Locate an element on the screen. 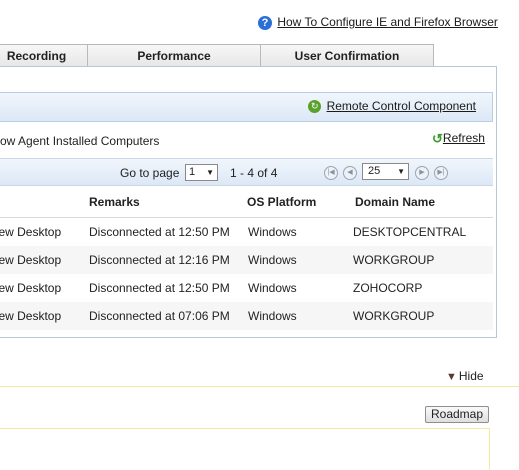  tab-user-confirmation-label: User Confirmation is located at coordinates (347, 56).